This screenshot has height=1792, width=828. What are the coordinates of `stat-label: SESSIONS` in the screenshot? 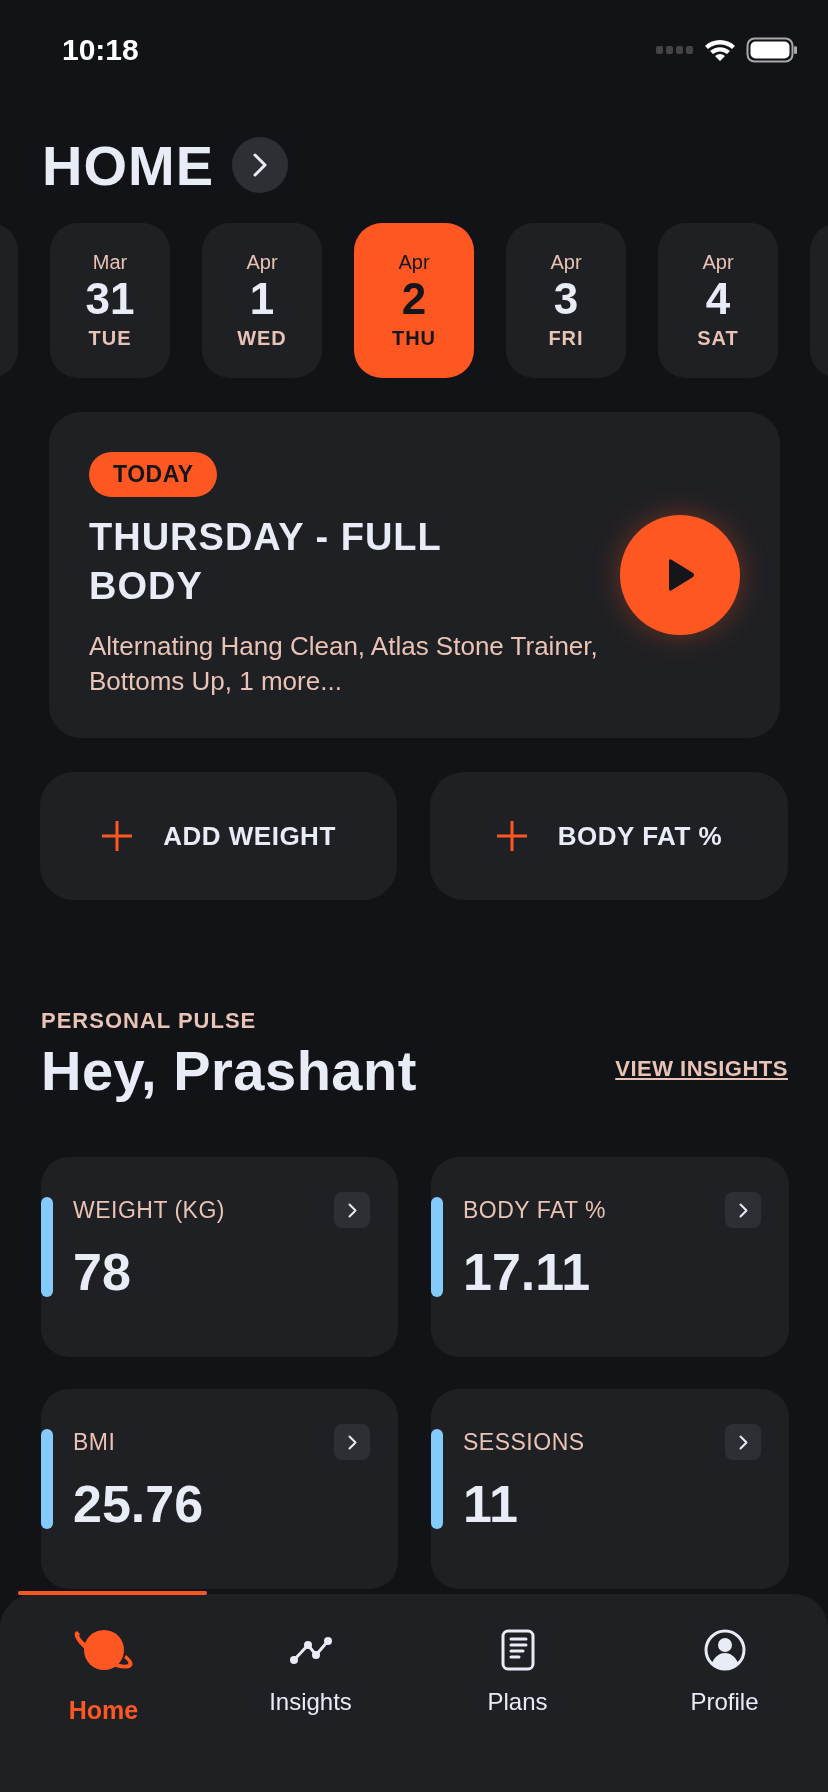 It's located at (524, 1442).